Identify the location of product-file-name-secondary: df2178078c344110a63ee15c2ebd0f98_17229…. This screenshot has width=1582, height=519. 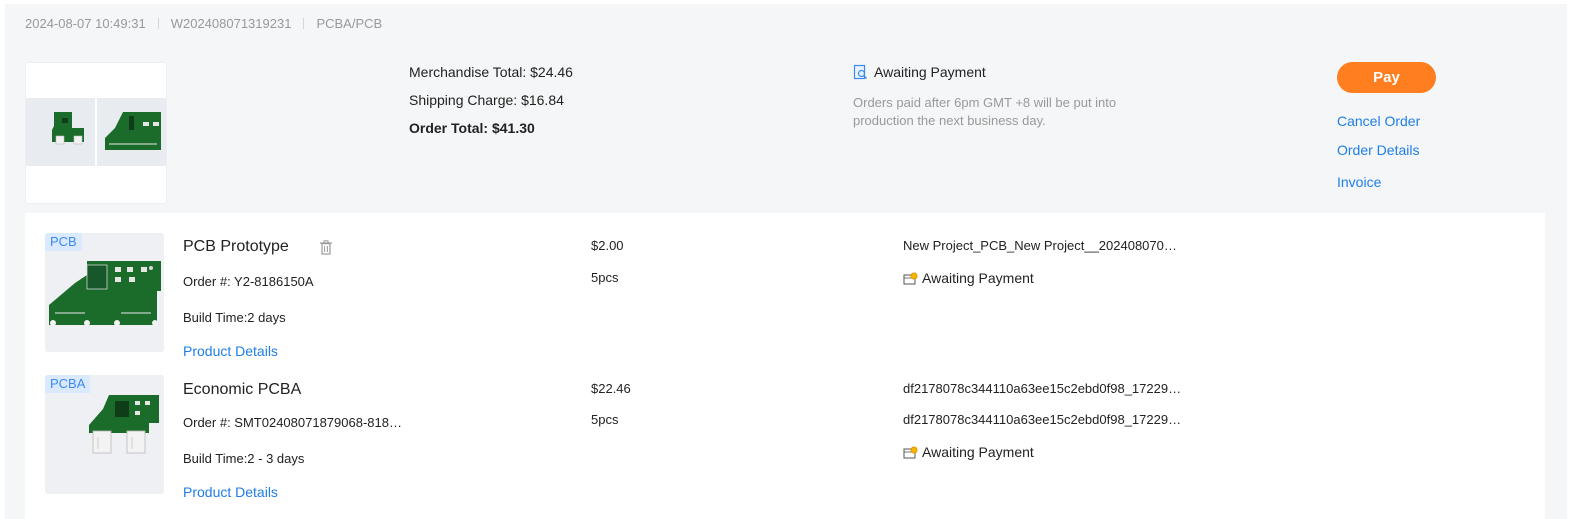
(1042, 419).